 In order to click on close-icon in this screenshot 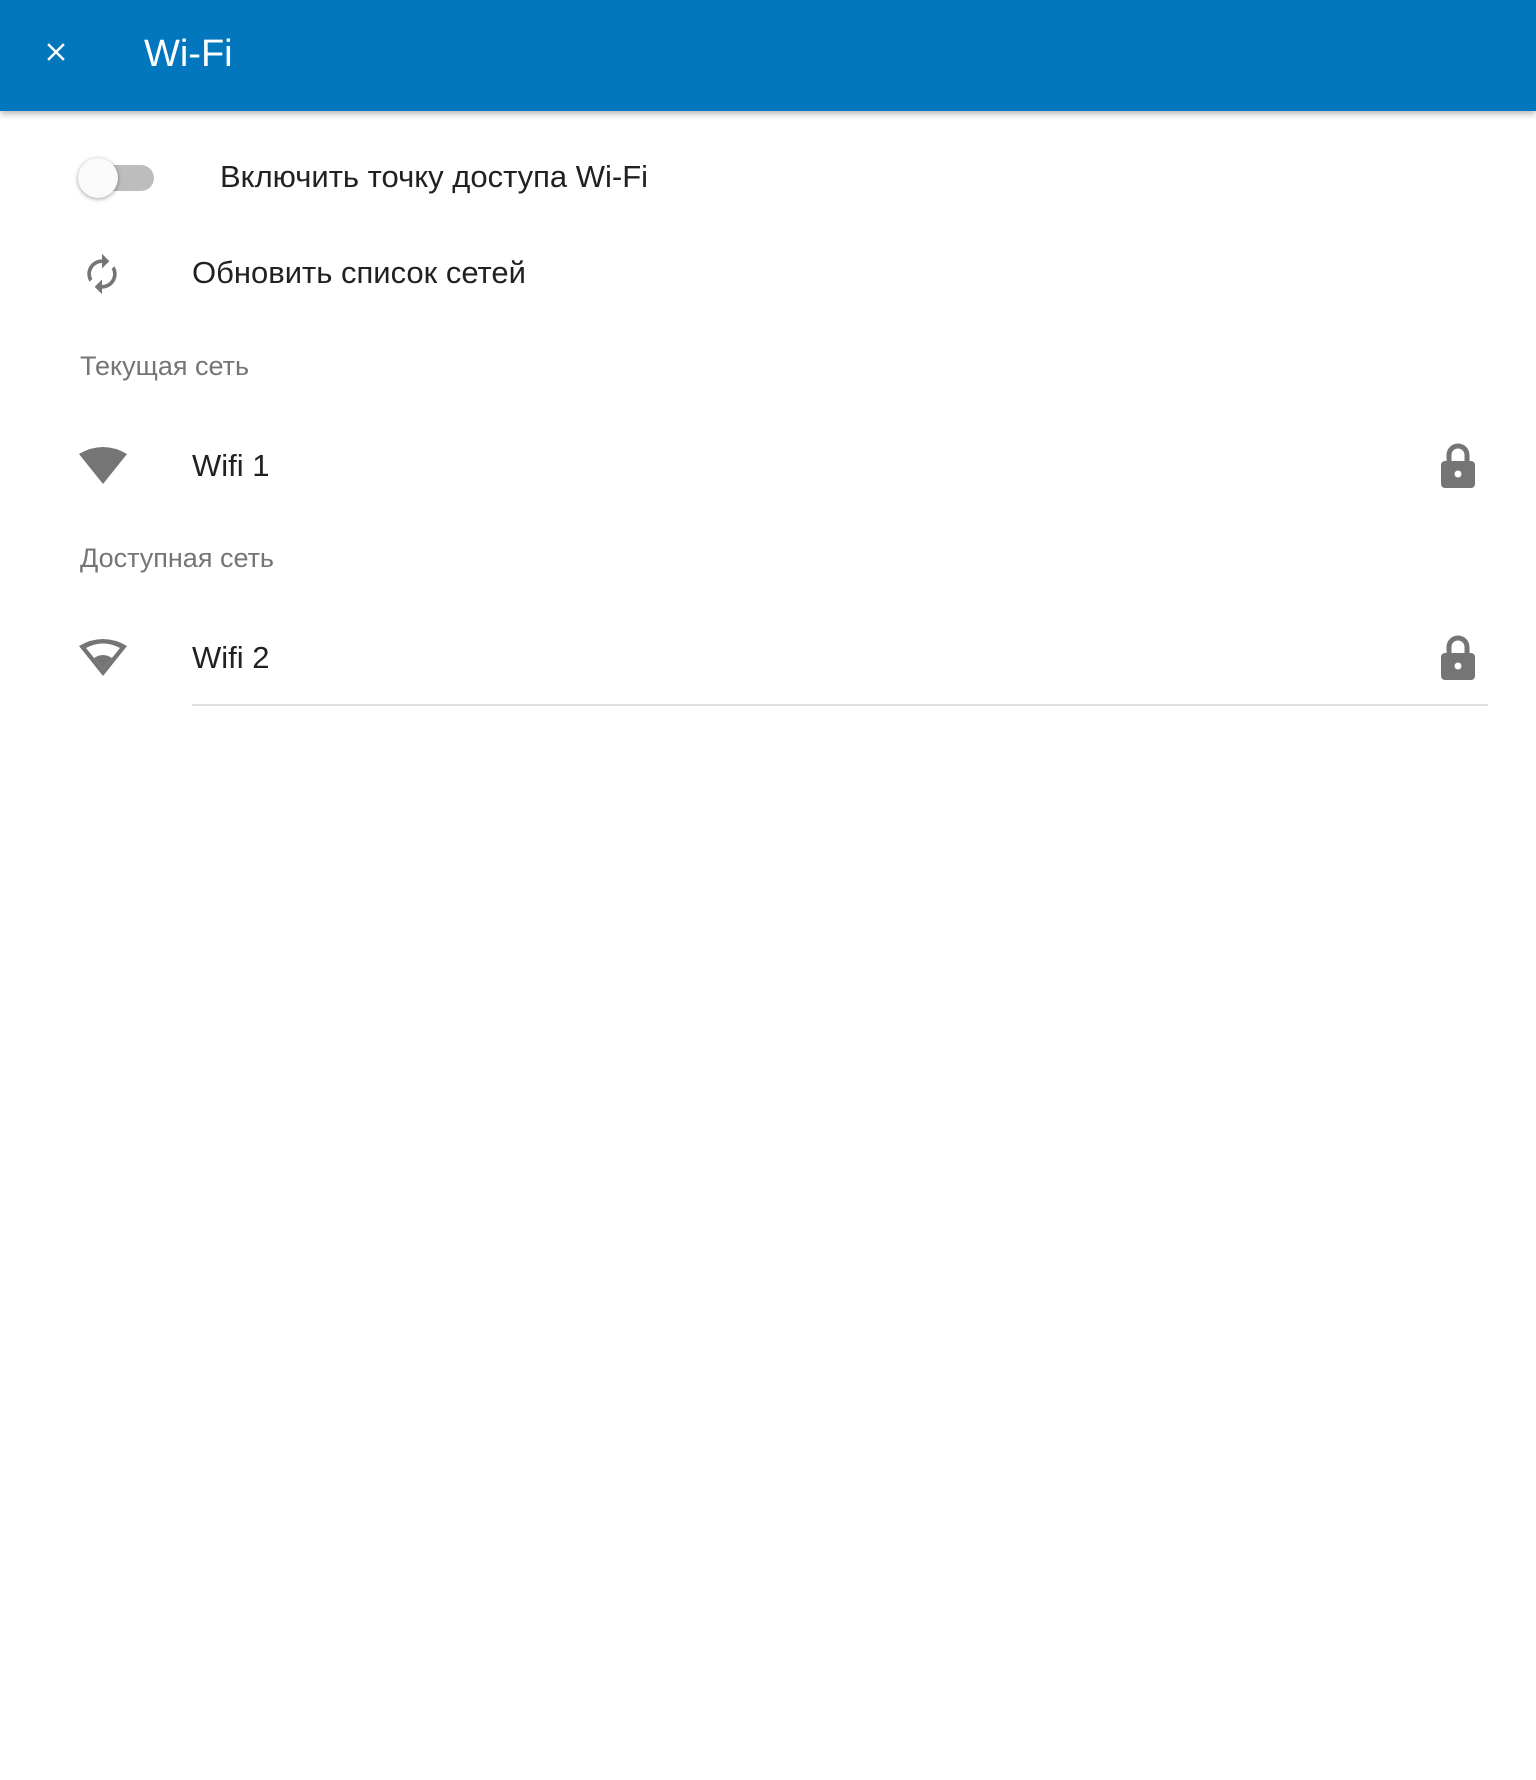, I will do `click(56, 52)`.